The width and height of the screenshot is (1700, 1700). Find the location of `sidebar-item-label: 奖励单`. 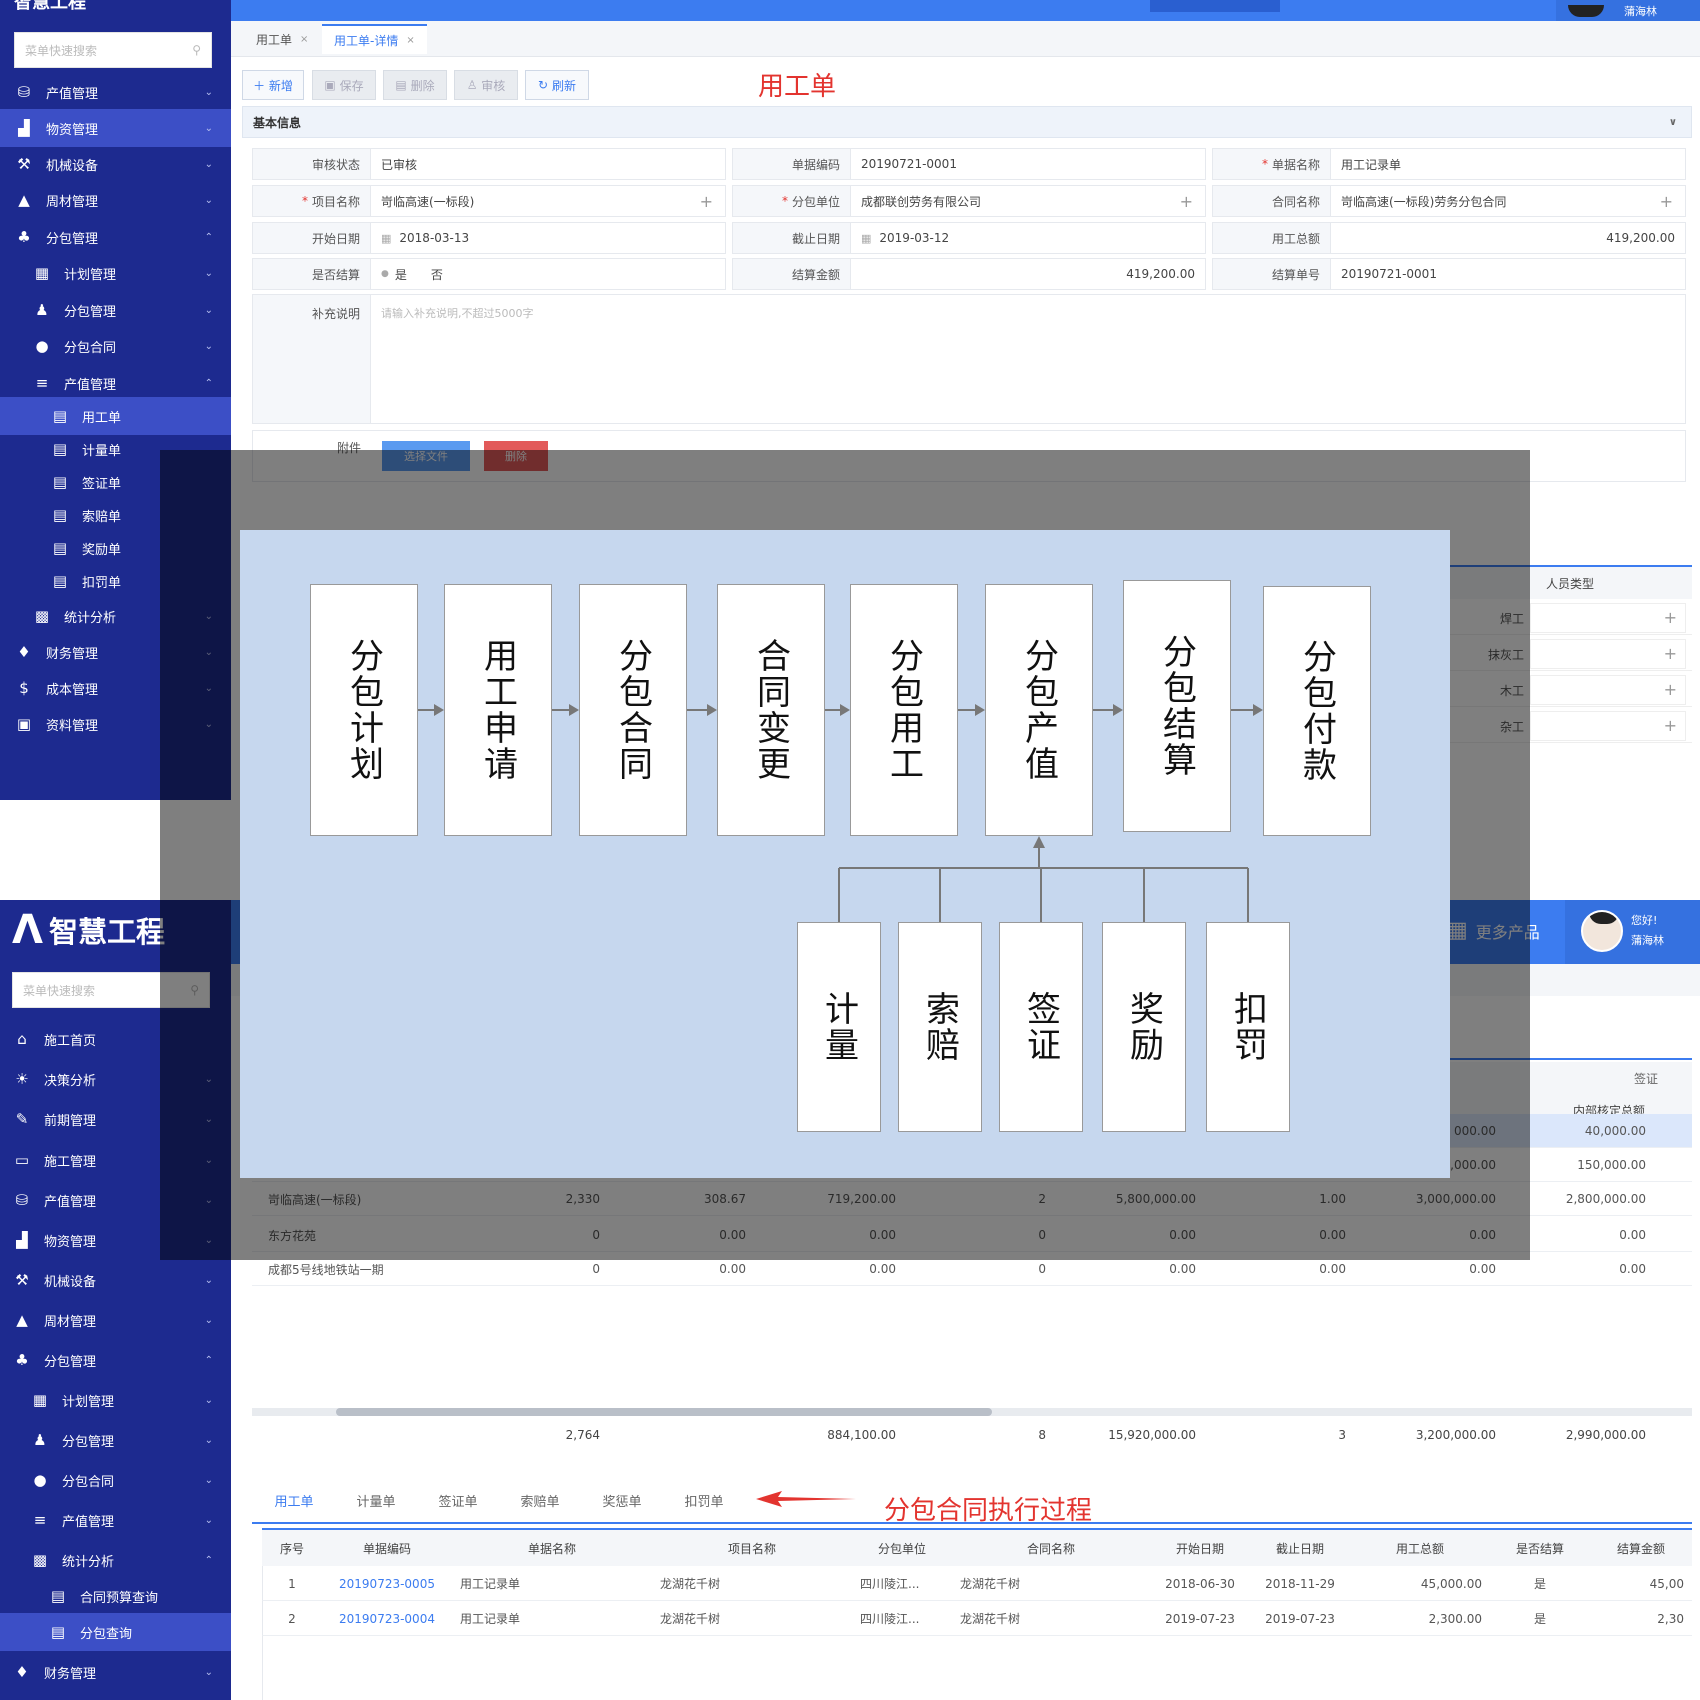

sidebar-item-label: 奖励单 is located at coordinates (102, 550).